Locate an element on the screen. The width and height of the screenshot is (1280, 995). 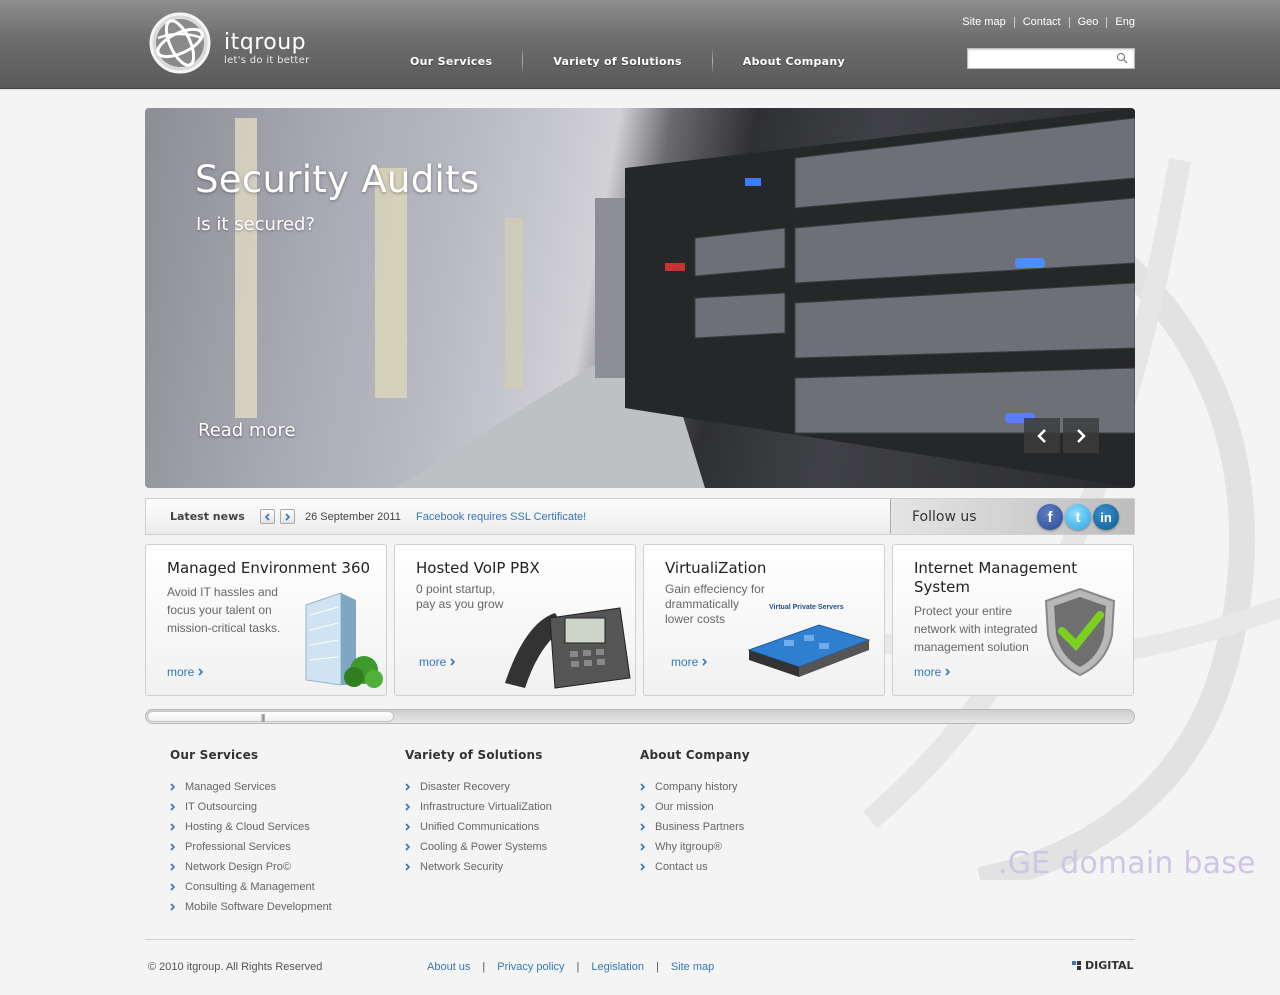
follow-us-panel: Follow us f t in is located at coordinates (1012, 516).